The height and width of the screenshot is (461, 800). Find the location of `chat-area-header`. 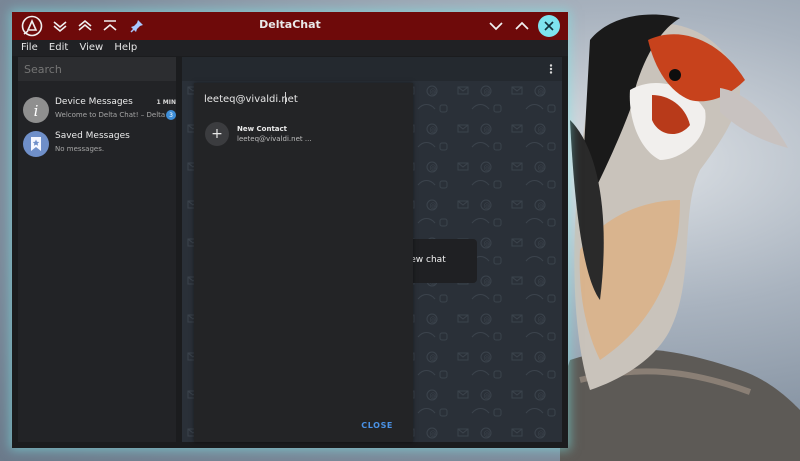

chat-area-header is located at coordinates (372, 69).